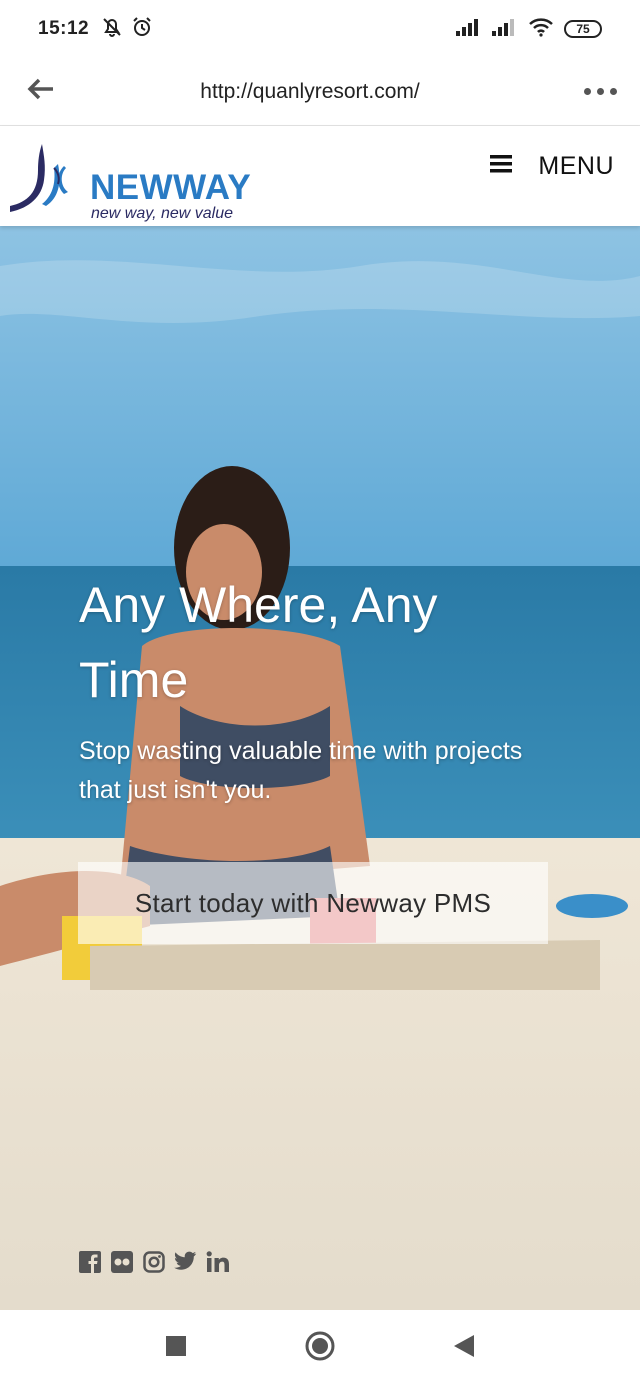 This screenshot has width=640, height=1386. I want to click on system-nav-bar, so click(320, 1348).